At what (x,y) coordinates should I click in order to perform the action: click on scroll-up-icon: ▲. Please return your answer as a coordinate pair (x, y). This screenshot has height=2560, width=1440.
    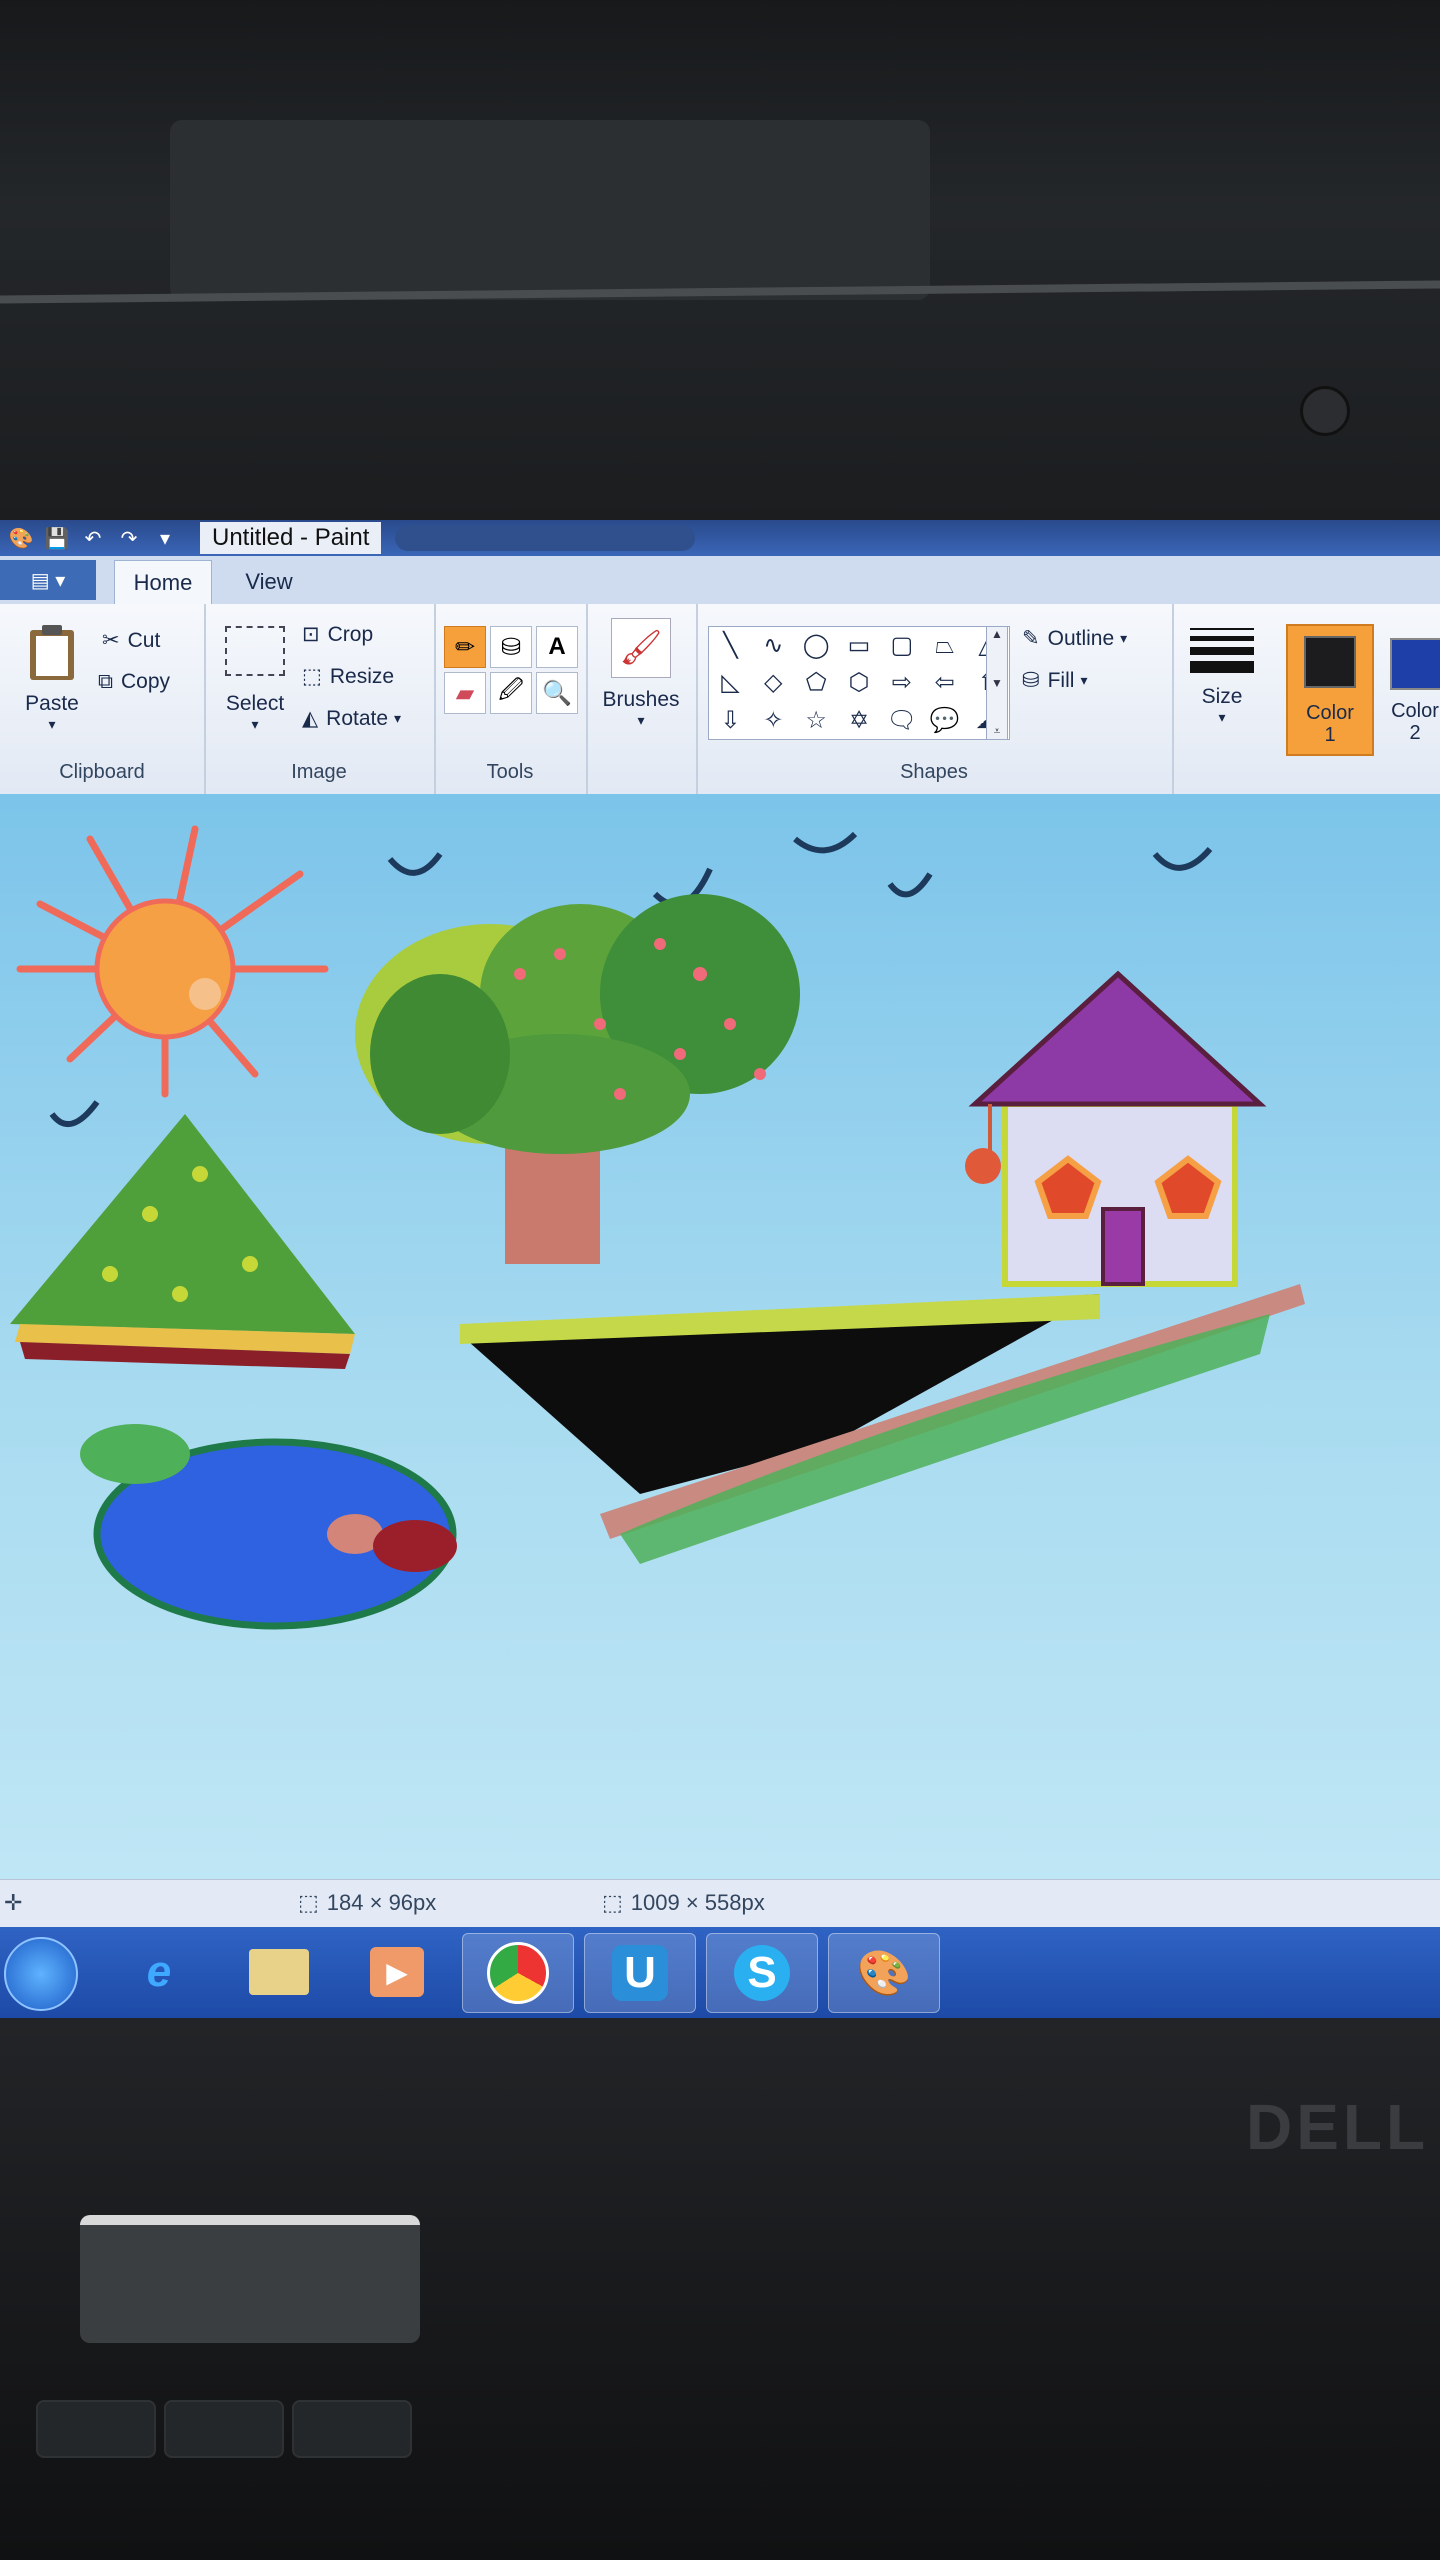
    Looking at the image, I should click on (997, 634).